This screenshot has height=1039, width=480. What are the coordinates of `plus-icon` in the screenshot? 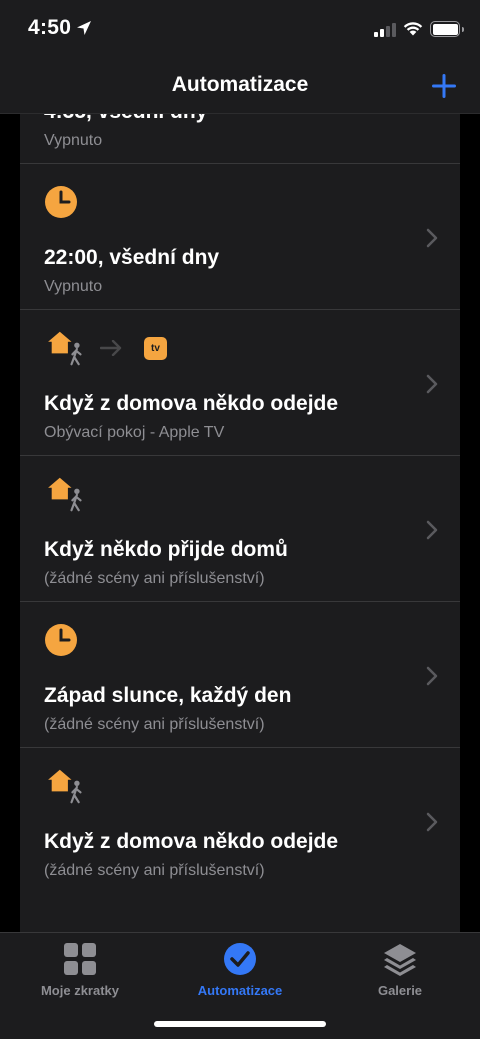 It's located at (444, 86).